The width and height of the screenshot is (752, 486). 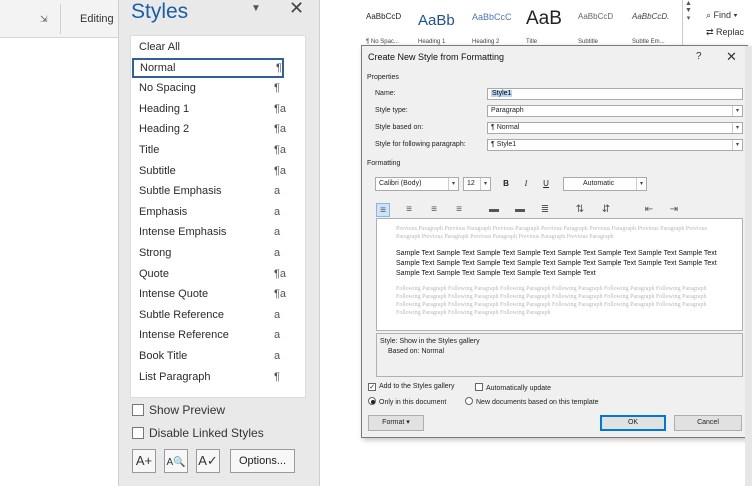 I want to click on align-right-button: ≡, so click(x=434, y=210).